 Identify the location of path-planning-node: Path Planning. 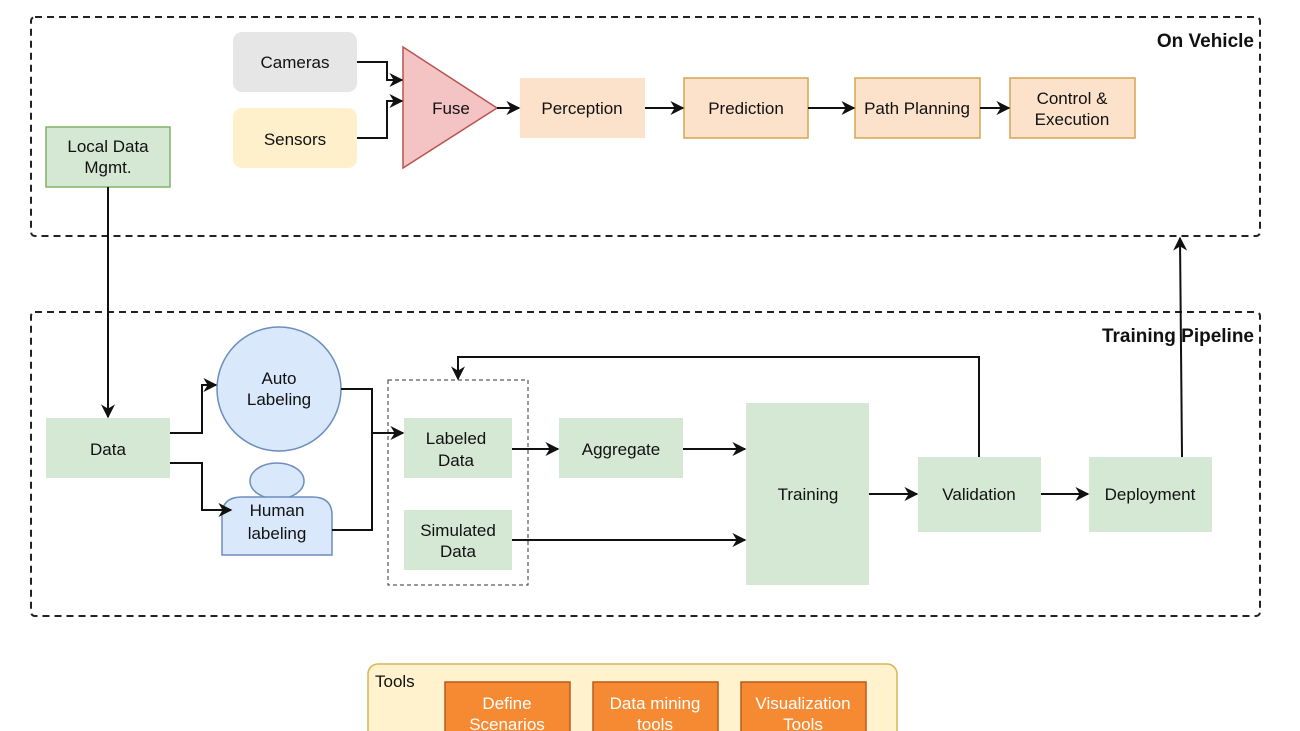
(917, 108).